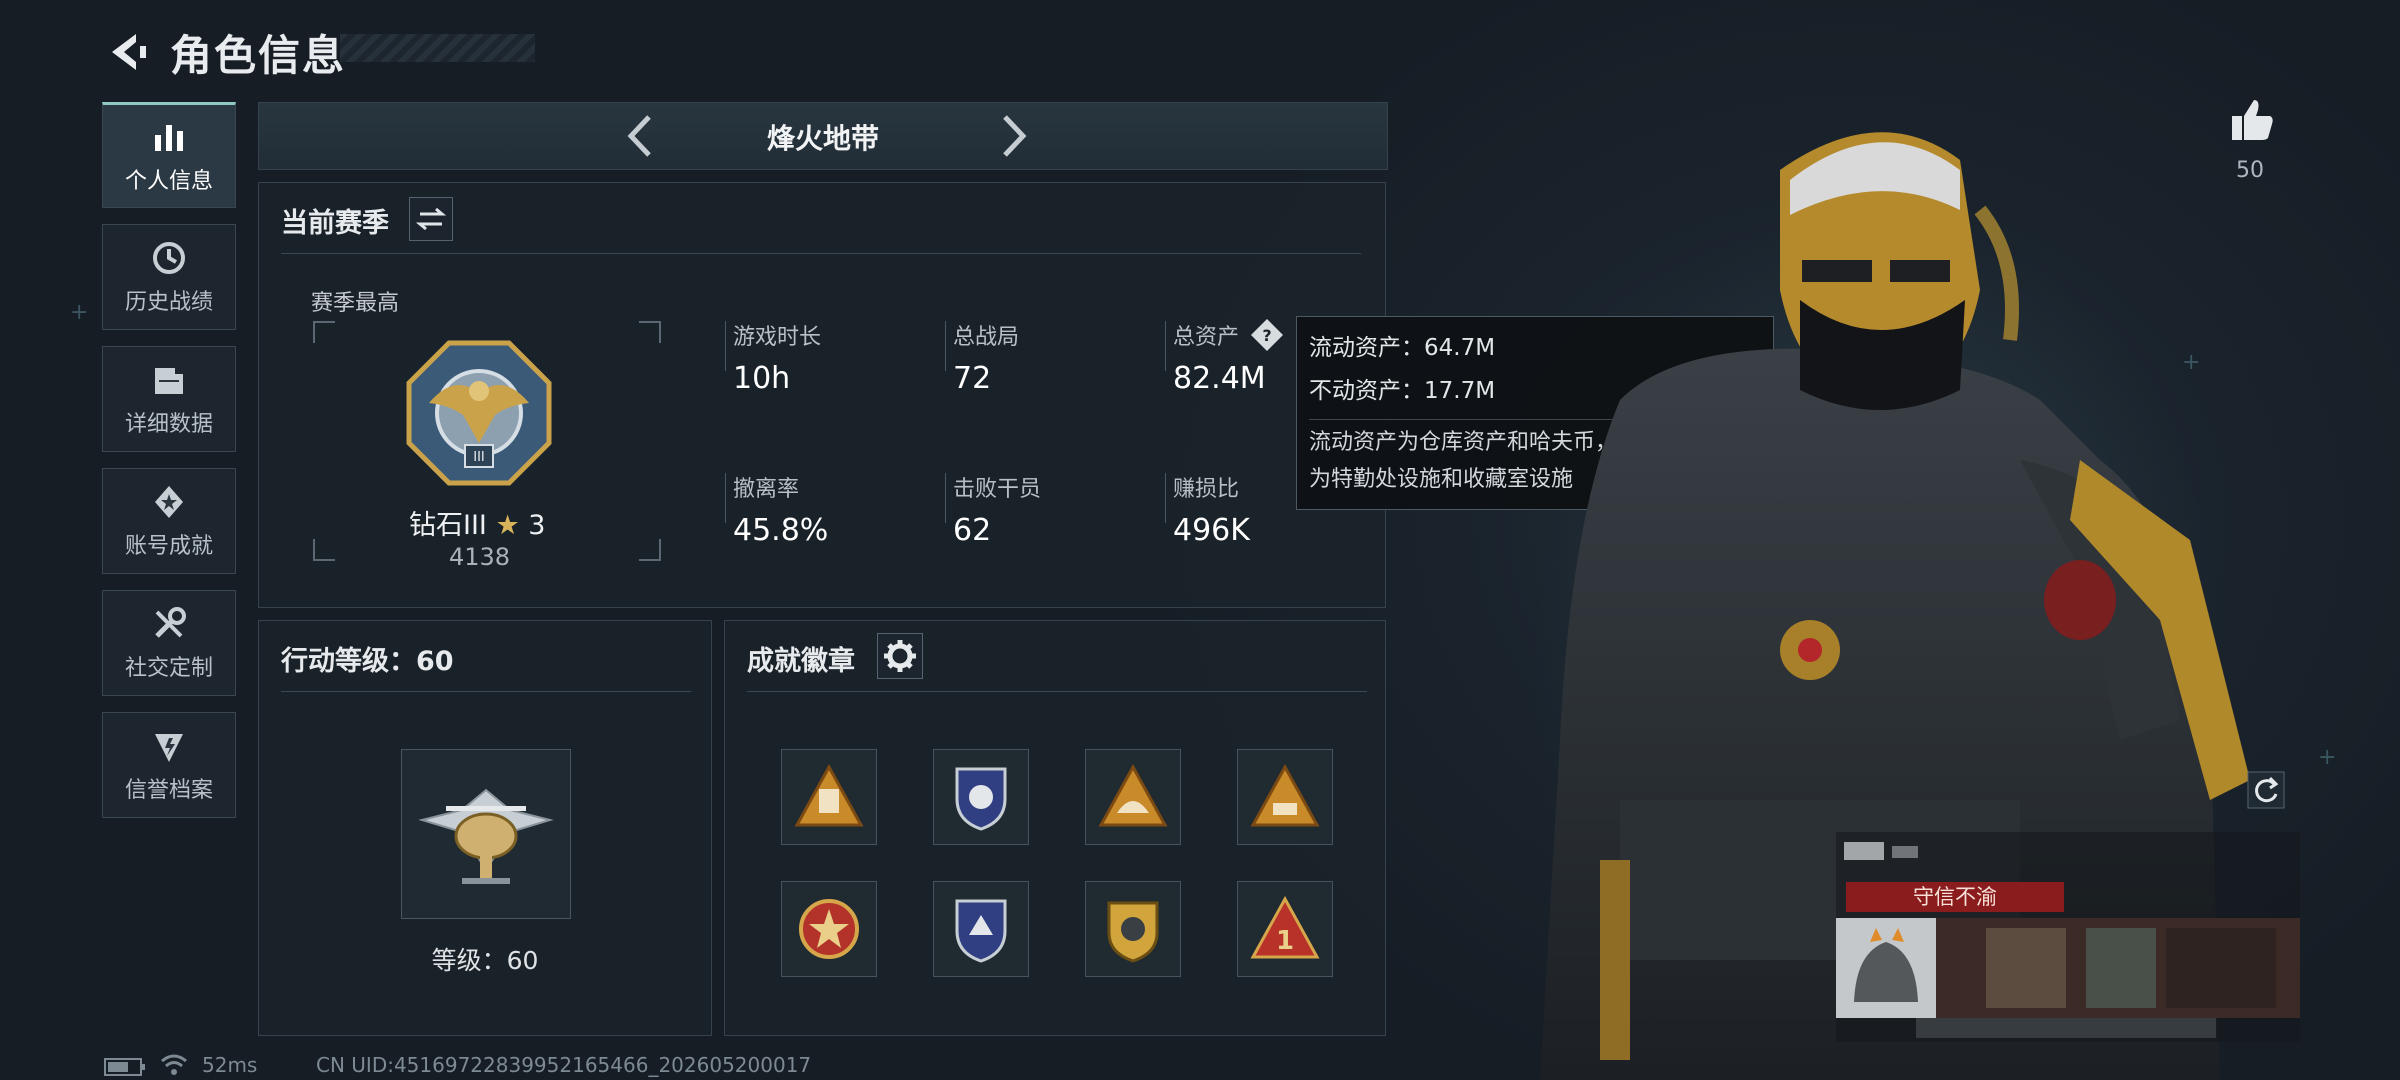 This screenshot has width=2400, height=1080. I want to click on refresh-button, so click(2266, 790).